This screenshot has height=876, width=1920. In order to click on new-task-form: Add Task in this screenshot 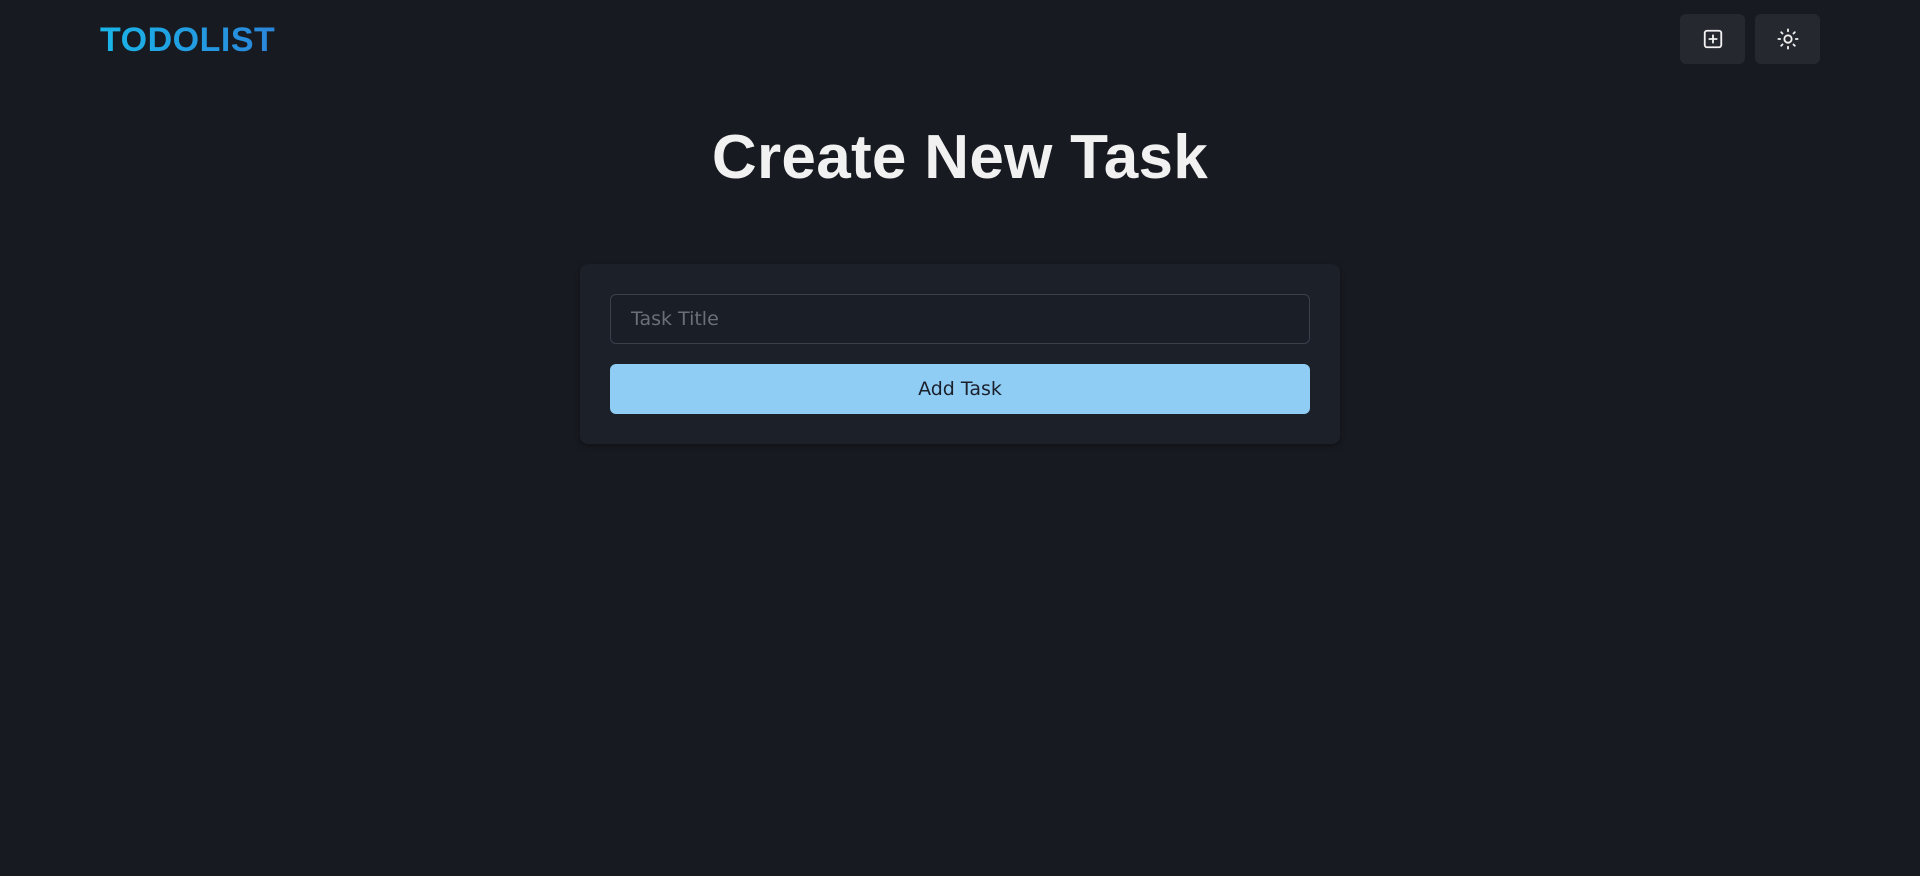, I will do `click(960, 354)`.